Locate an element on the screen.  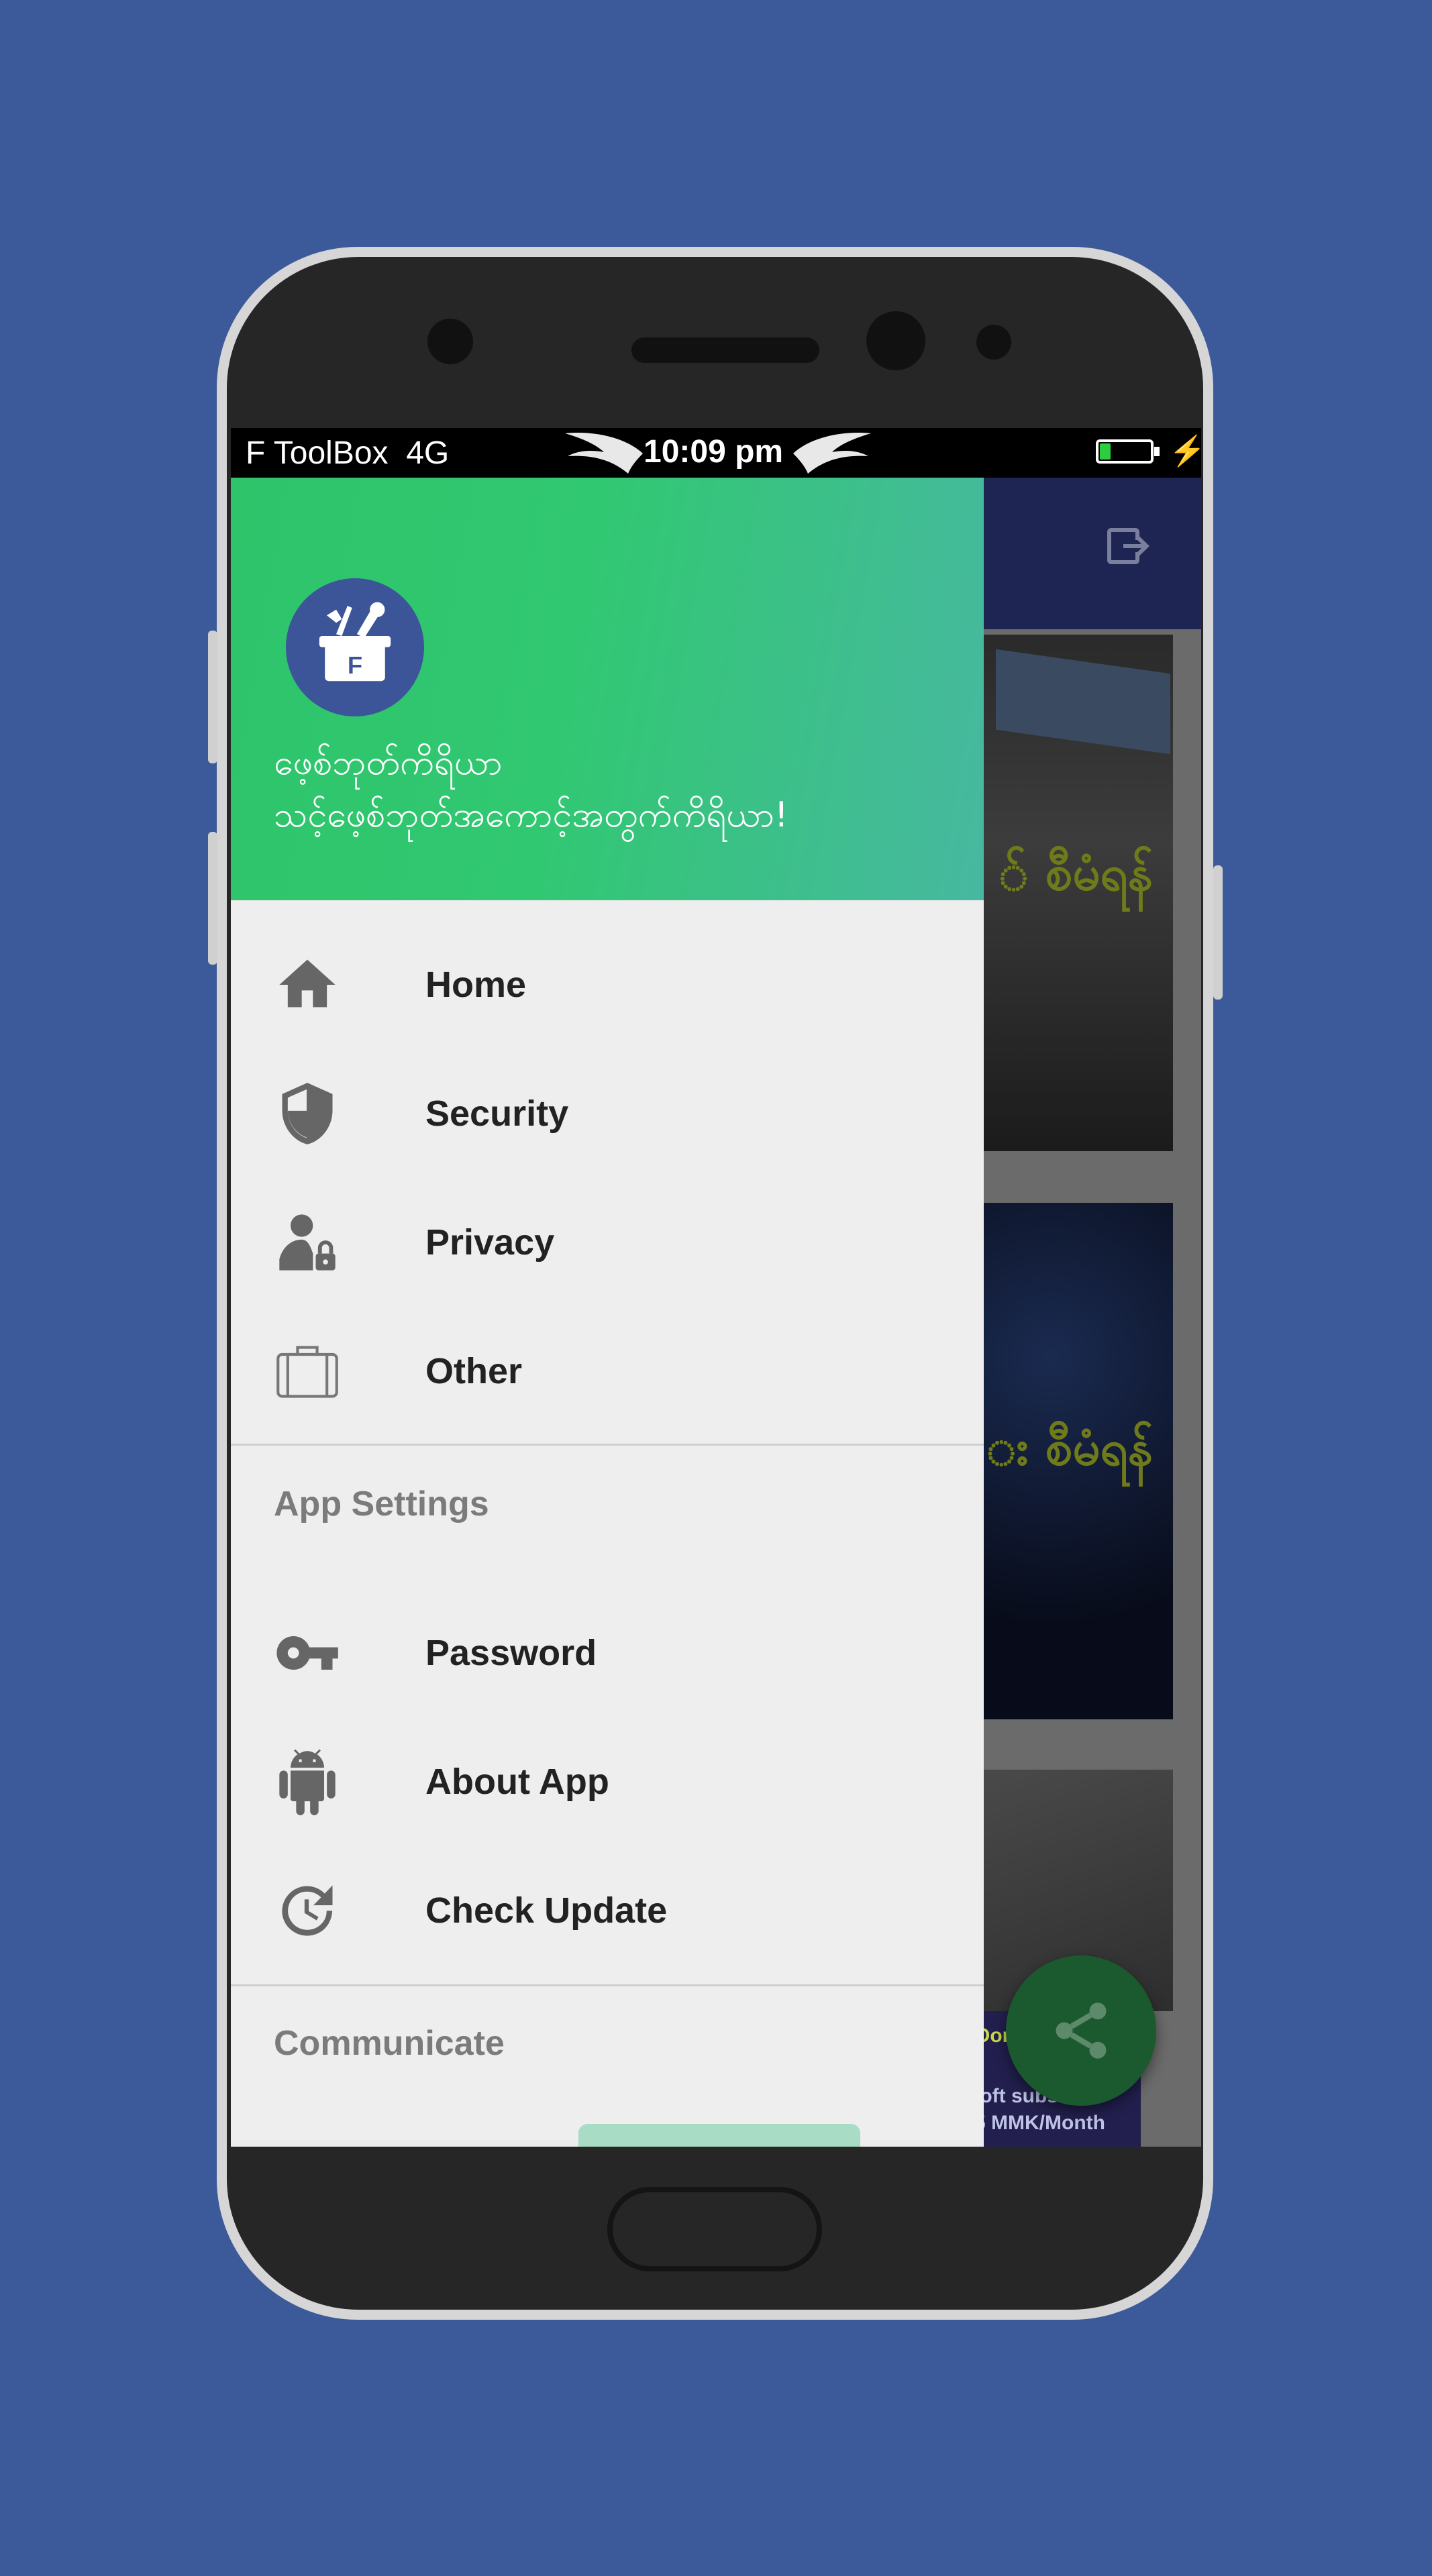
menu-item-label: Privacy is located at coordinates (490, 1242).